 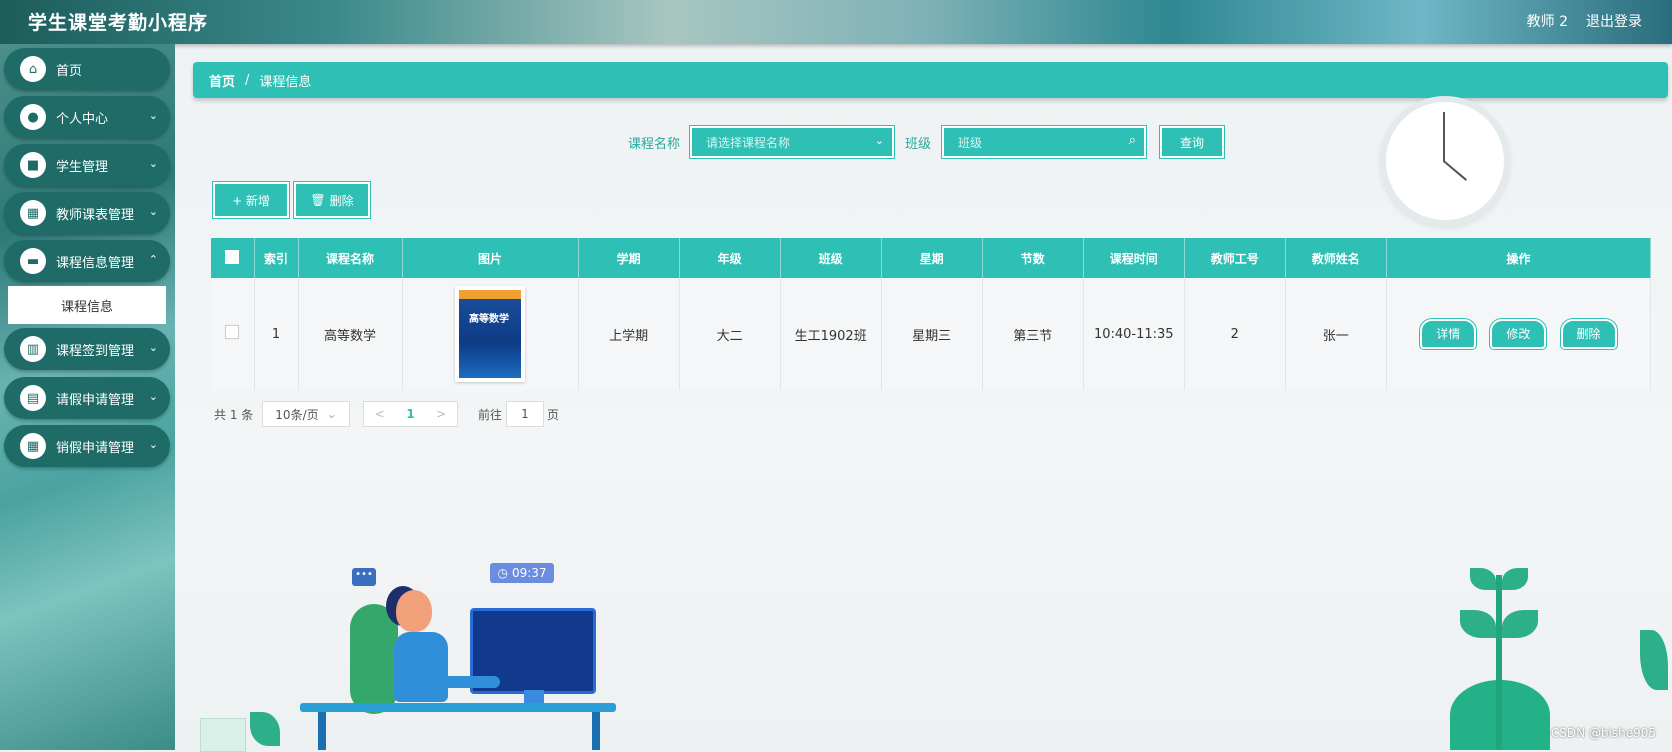 What do you see at coordinates (232, 332) in the screenshot?
I see `row-checkbox` at bounding box center [232, 332].